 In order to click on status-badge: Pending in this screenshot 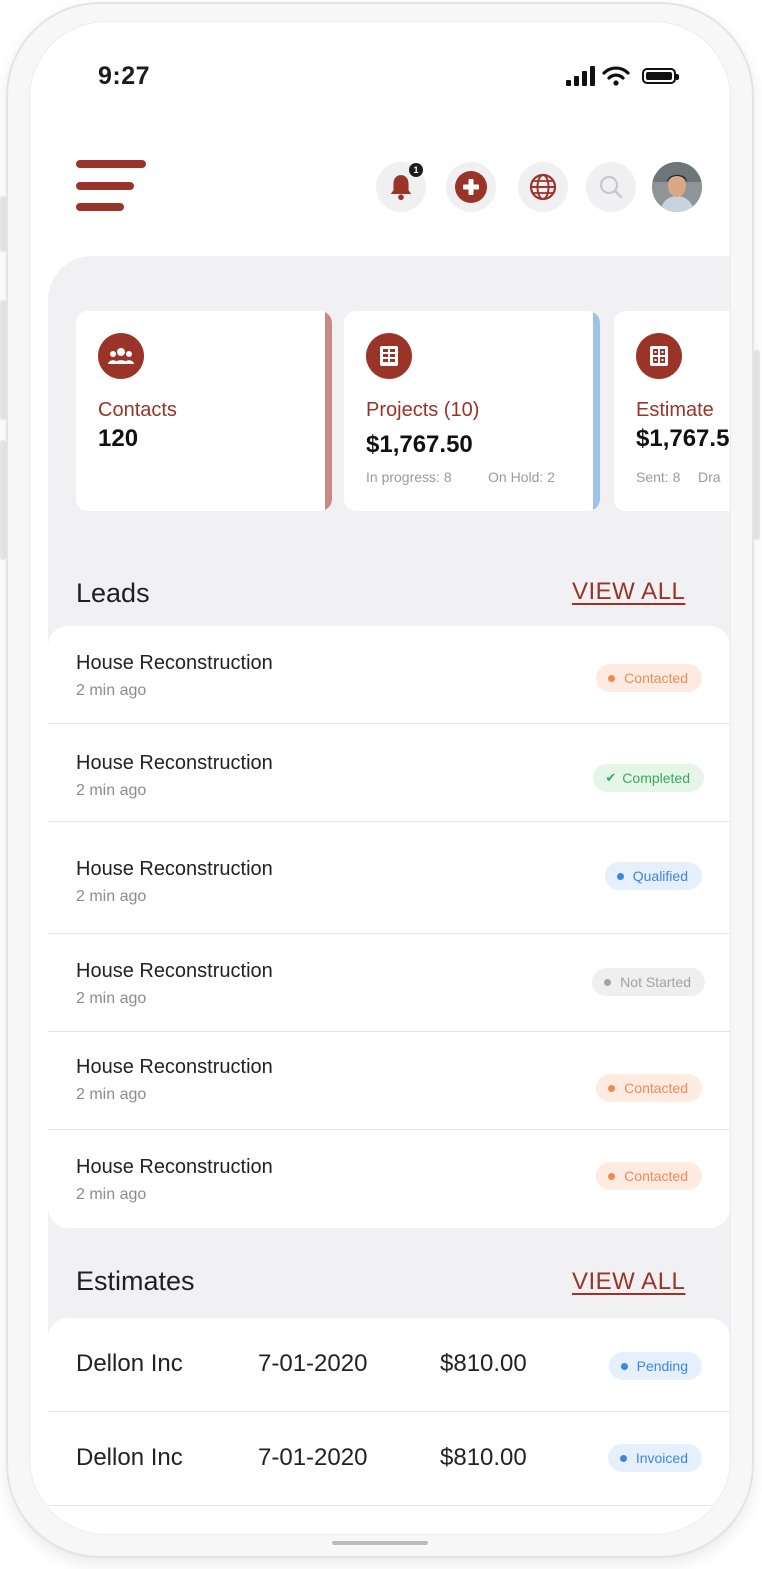, I will do `click(655, 1366)`.